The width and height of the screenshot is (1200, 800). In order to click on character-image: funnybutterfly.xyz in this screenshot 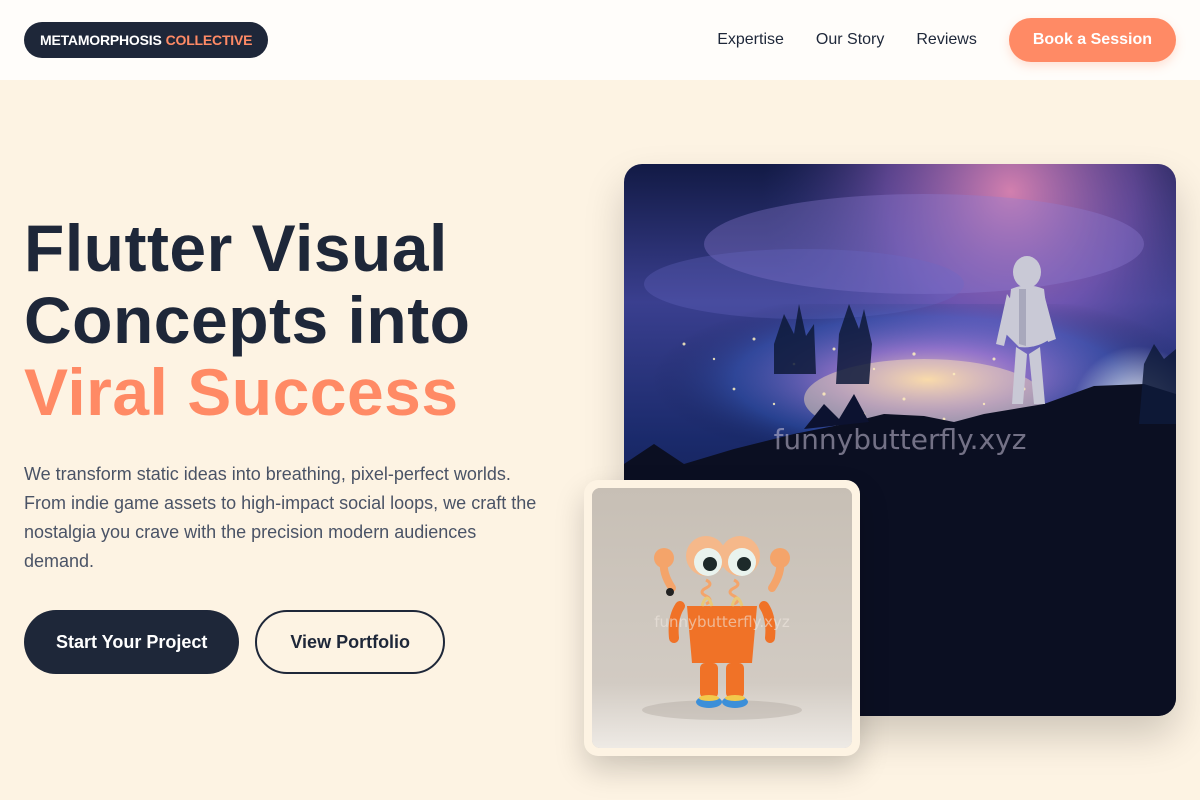, I will do `click(722, 618)`.